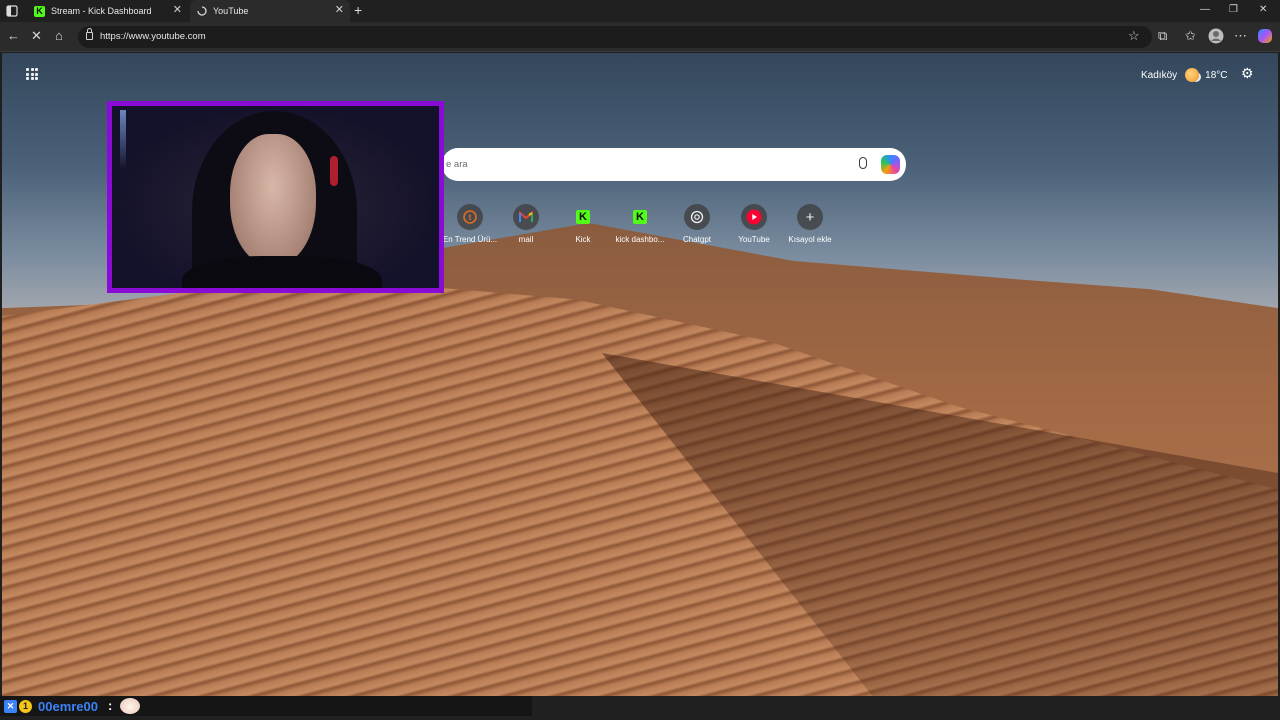 The height and width of the screenshot is (720, 1280). I want to click on copilot-icon, so click(1265, 37).